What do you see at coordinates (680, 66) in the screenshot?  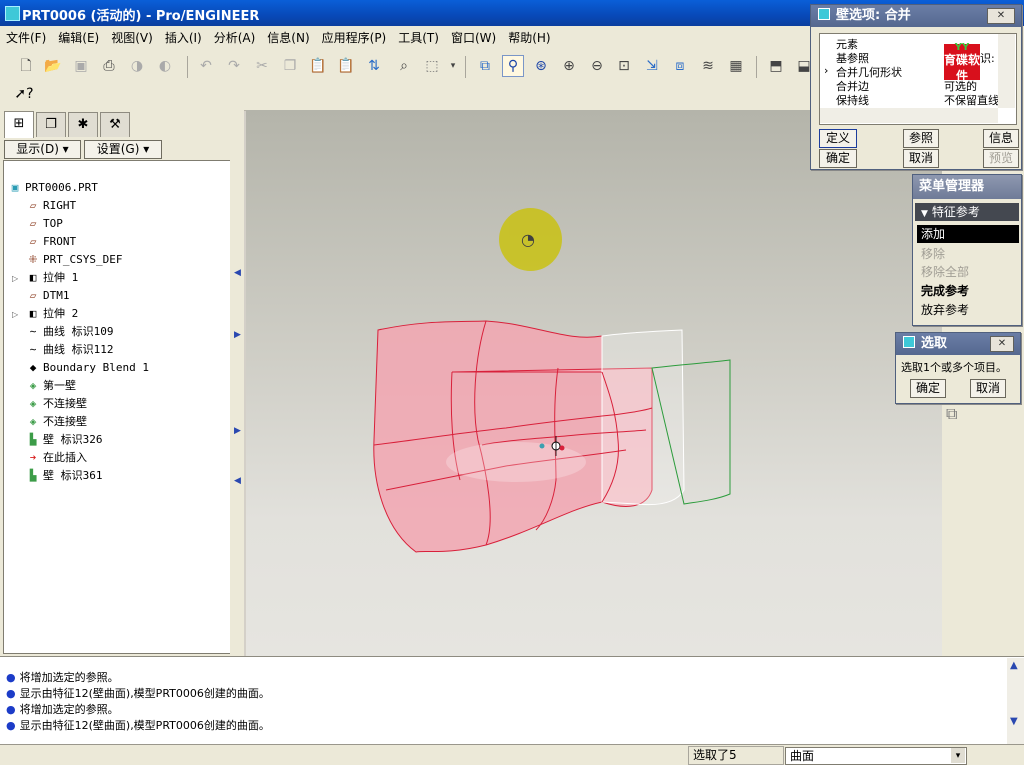 I see `saved-views-icon: ⧈` at bounding box center [680, 66].